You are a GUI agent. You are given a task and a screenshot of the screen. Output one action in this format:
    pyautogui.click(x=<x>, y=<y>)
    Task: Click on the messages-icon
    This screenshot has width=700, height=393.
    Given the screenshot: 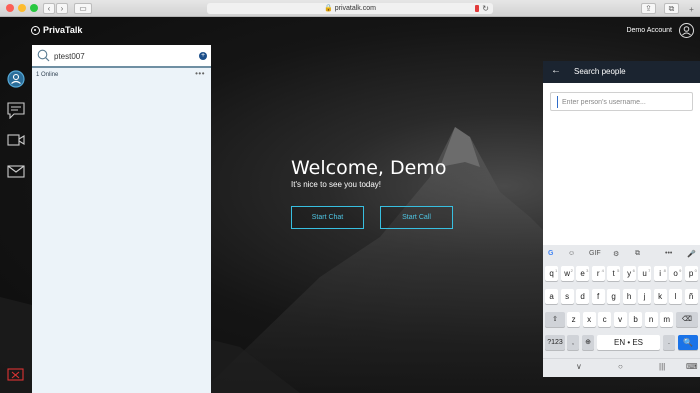 What is the action you would take?
    pyautogui.click(x=16, y=110)
    